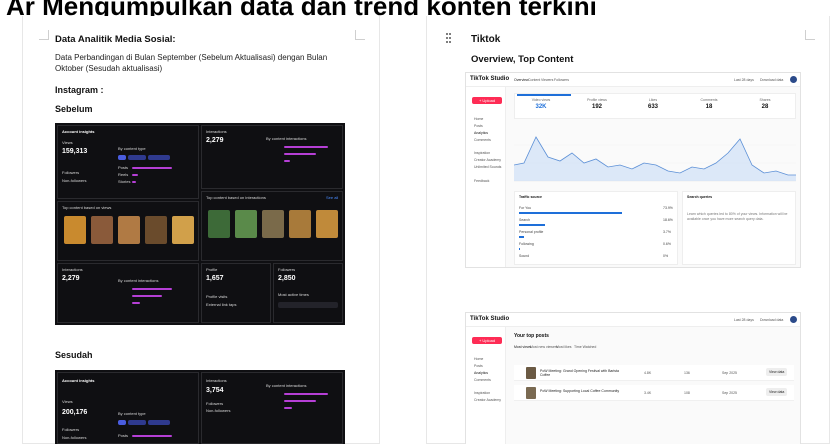 The image size is (830, 444). Describe the element at coordinates (597, 100) in the screenshot. I see `tt-kpi-label: Profile views` at that location.